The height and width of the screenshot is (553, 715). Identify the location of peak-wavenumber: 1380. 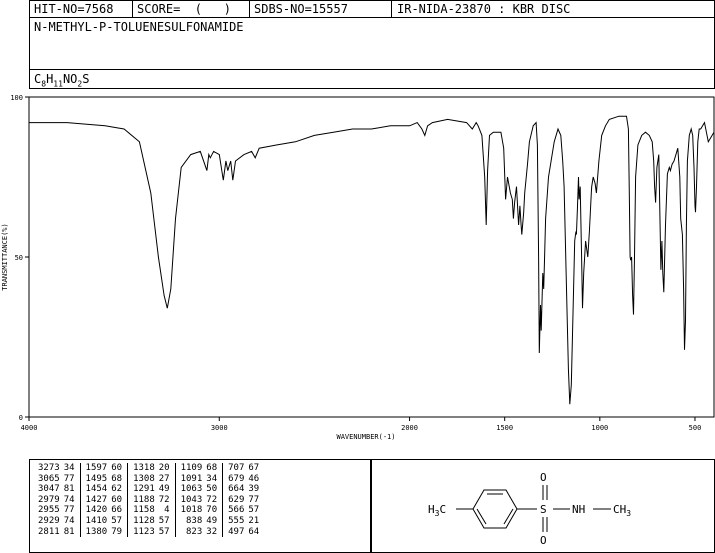
(94, 532).